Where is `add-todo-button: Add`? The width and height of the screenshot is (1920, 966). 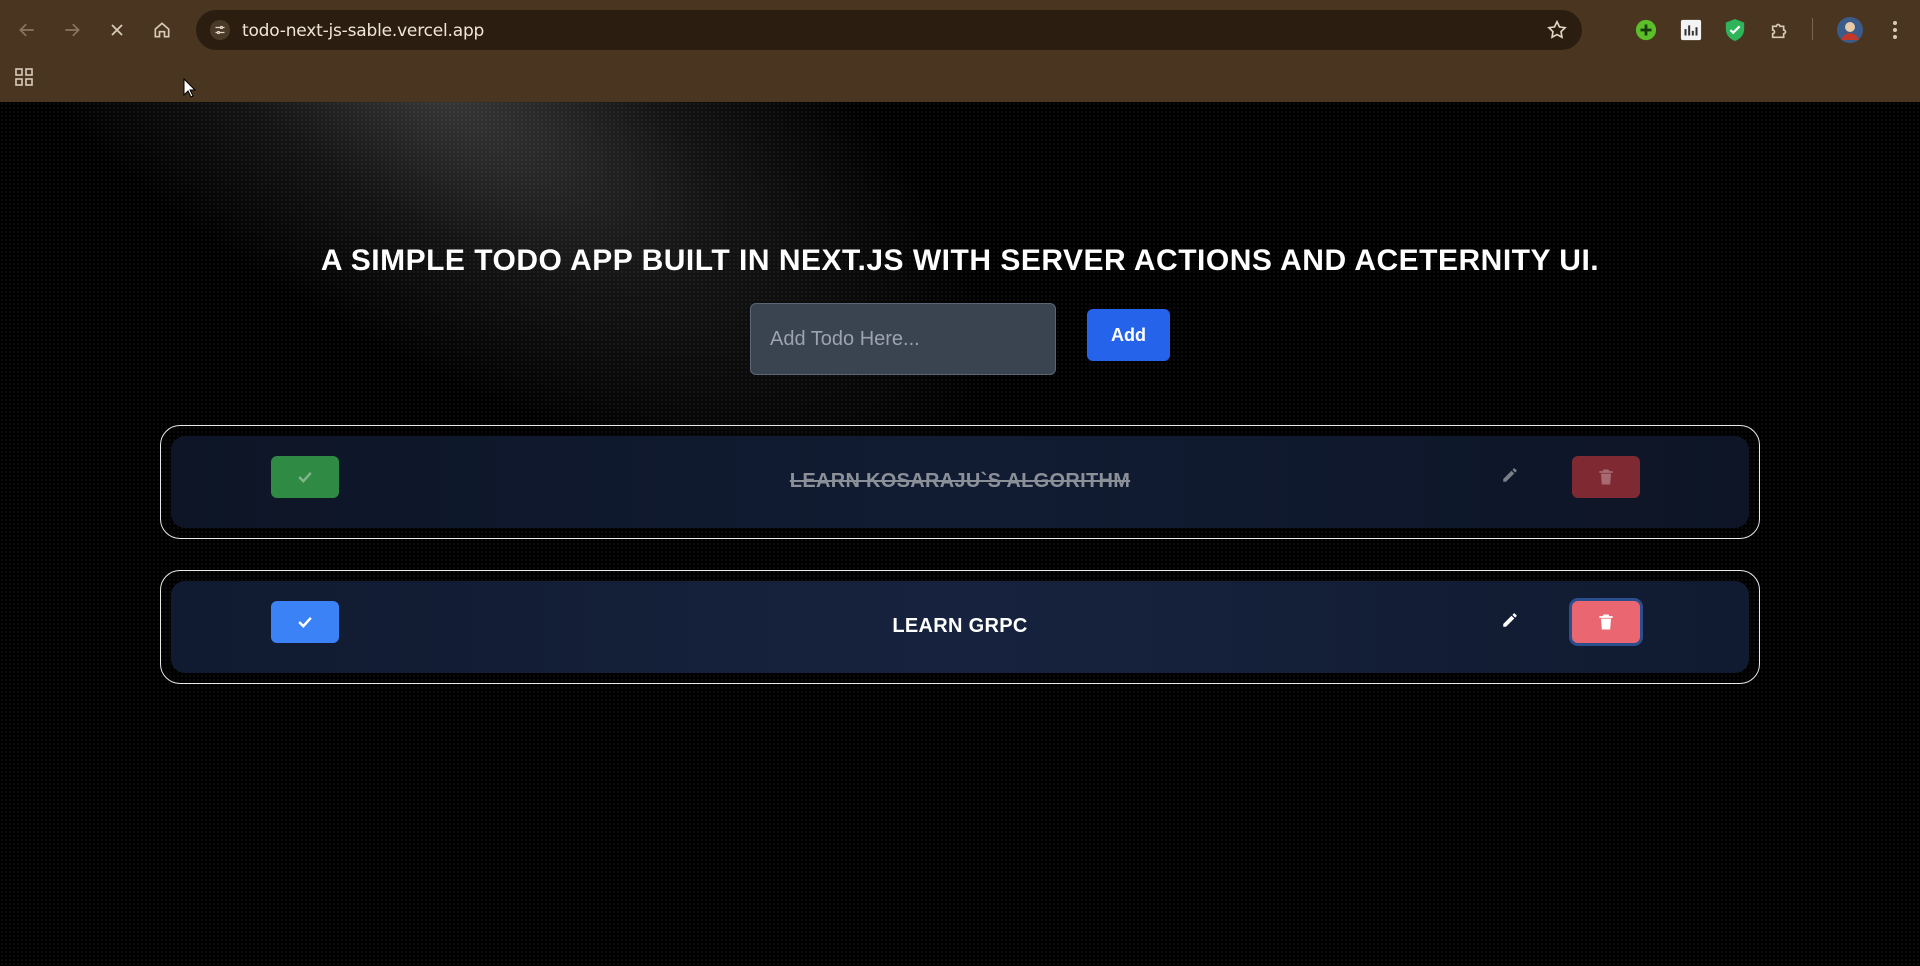 add-todo-button: Add is located at coordinates (1128, 335).